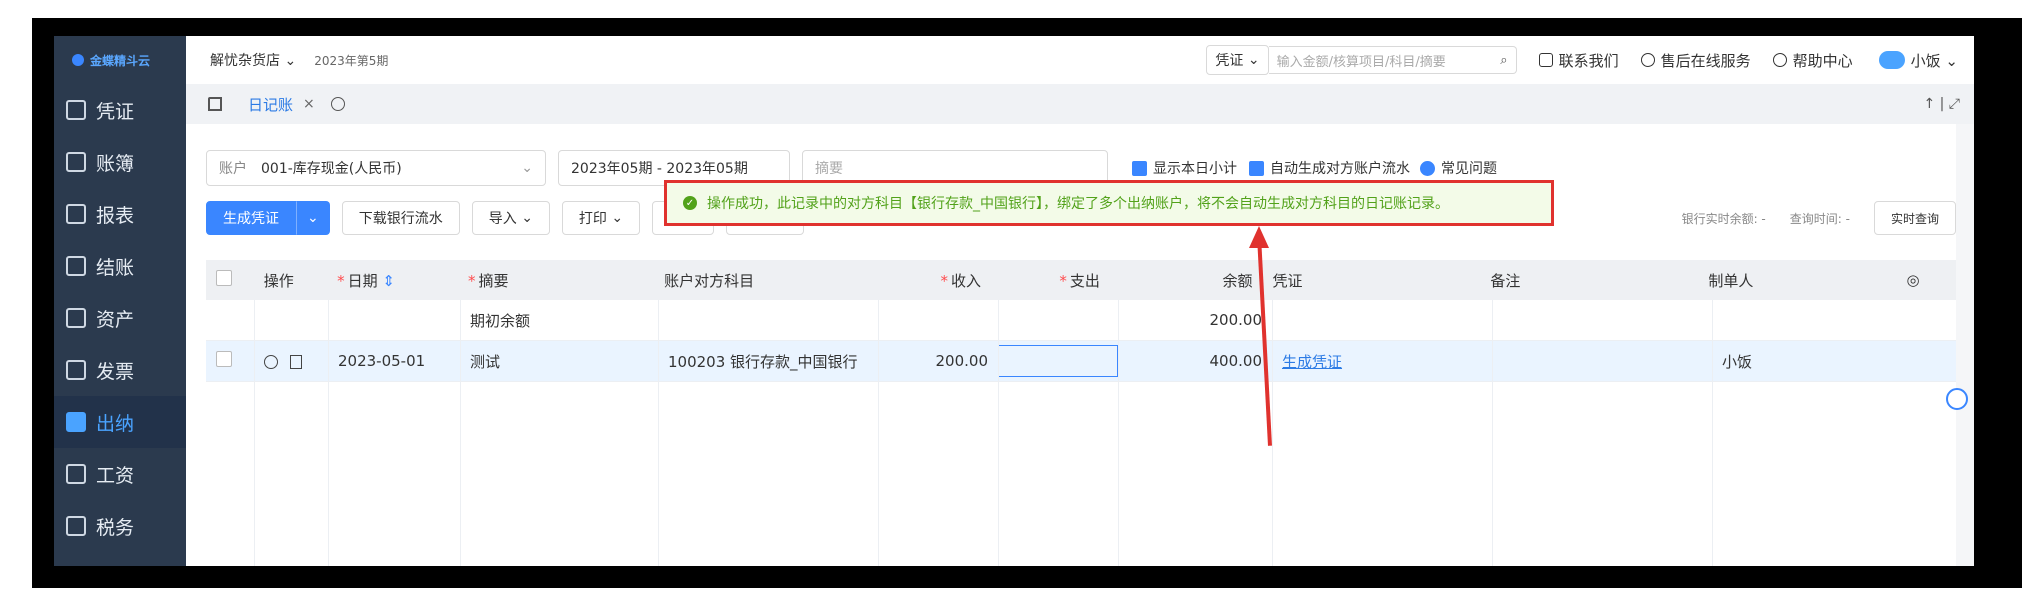 This screenshot has height=605, width=2028. What do you see at coordinates (1957, 399) in the screenshot?
I see `floating-assistant-icon` at bounding box center [1957, 399].